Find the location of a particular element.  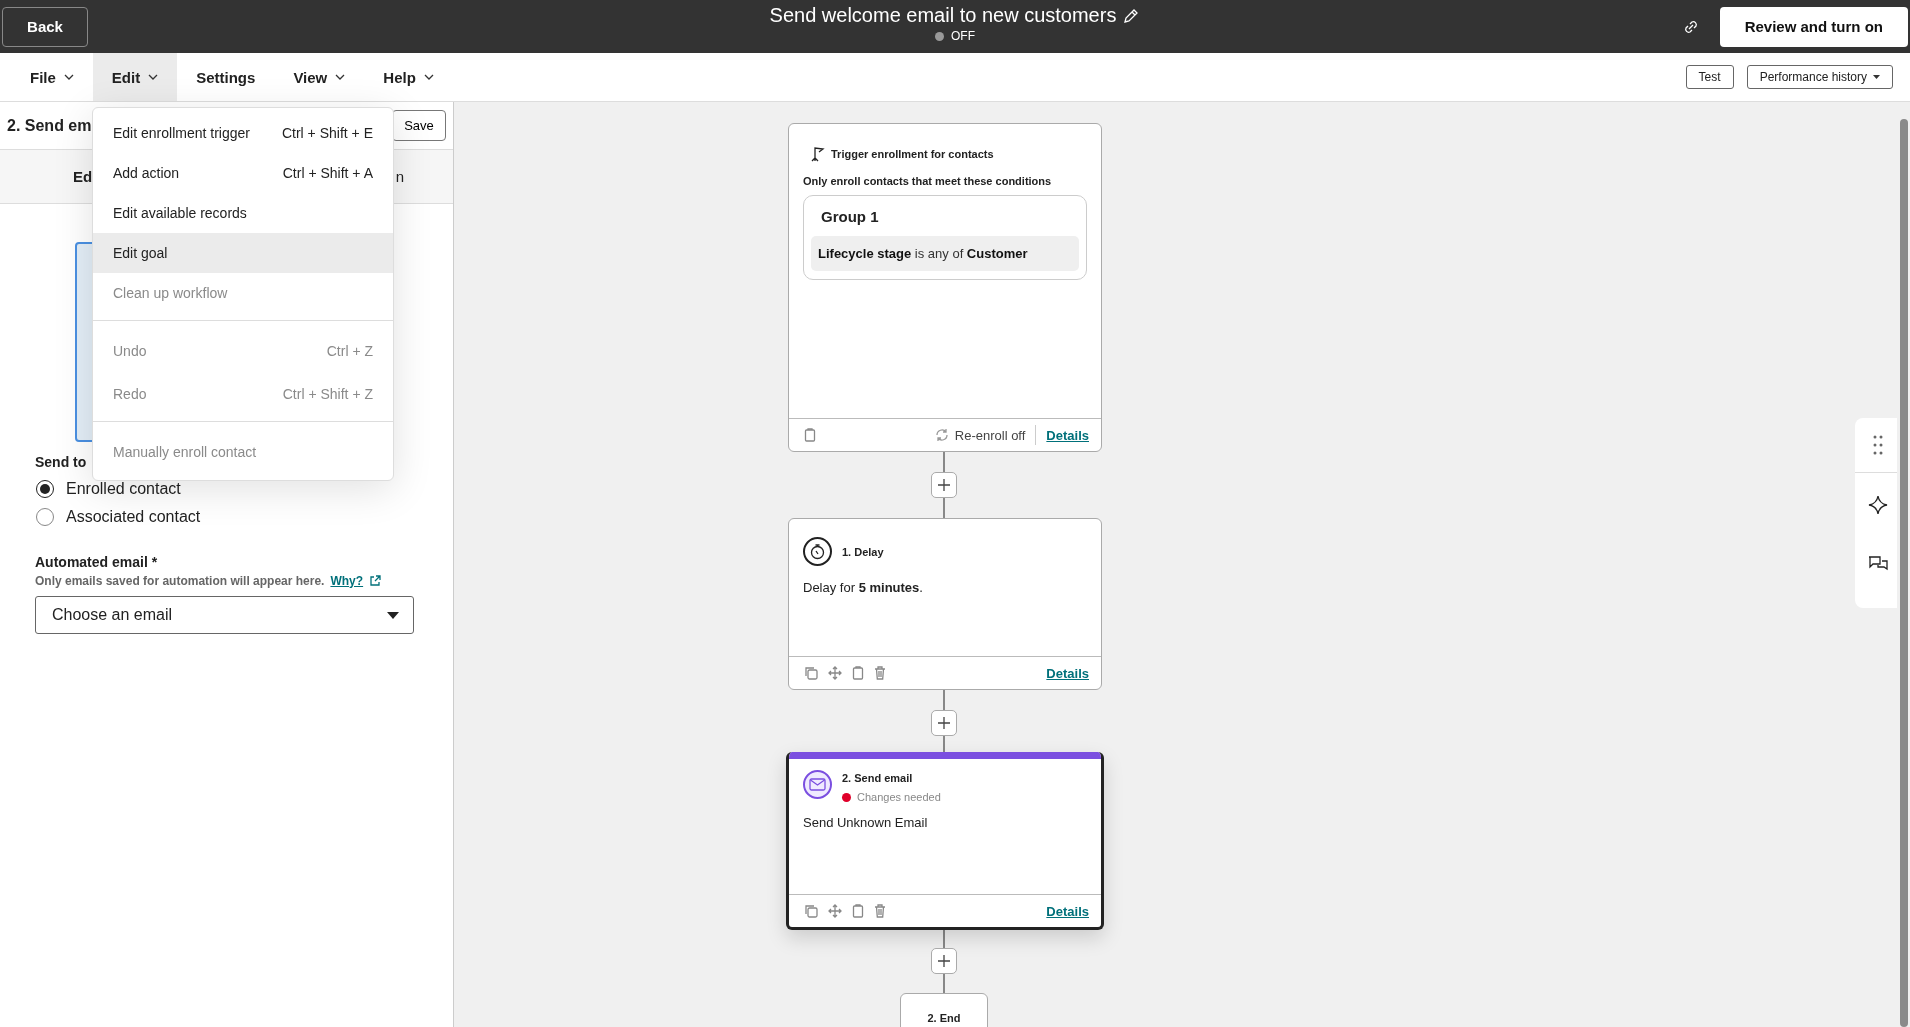

history-dropdown: Performance history is located at coordinates (1819, 77).